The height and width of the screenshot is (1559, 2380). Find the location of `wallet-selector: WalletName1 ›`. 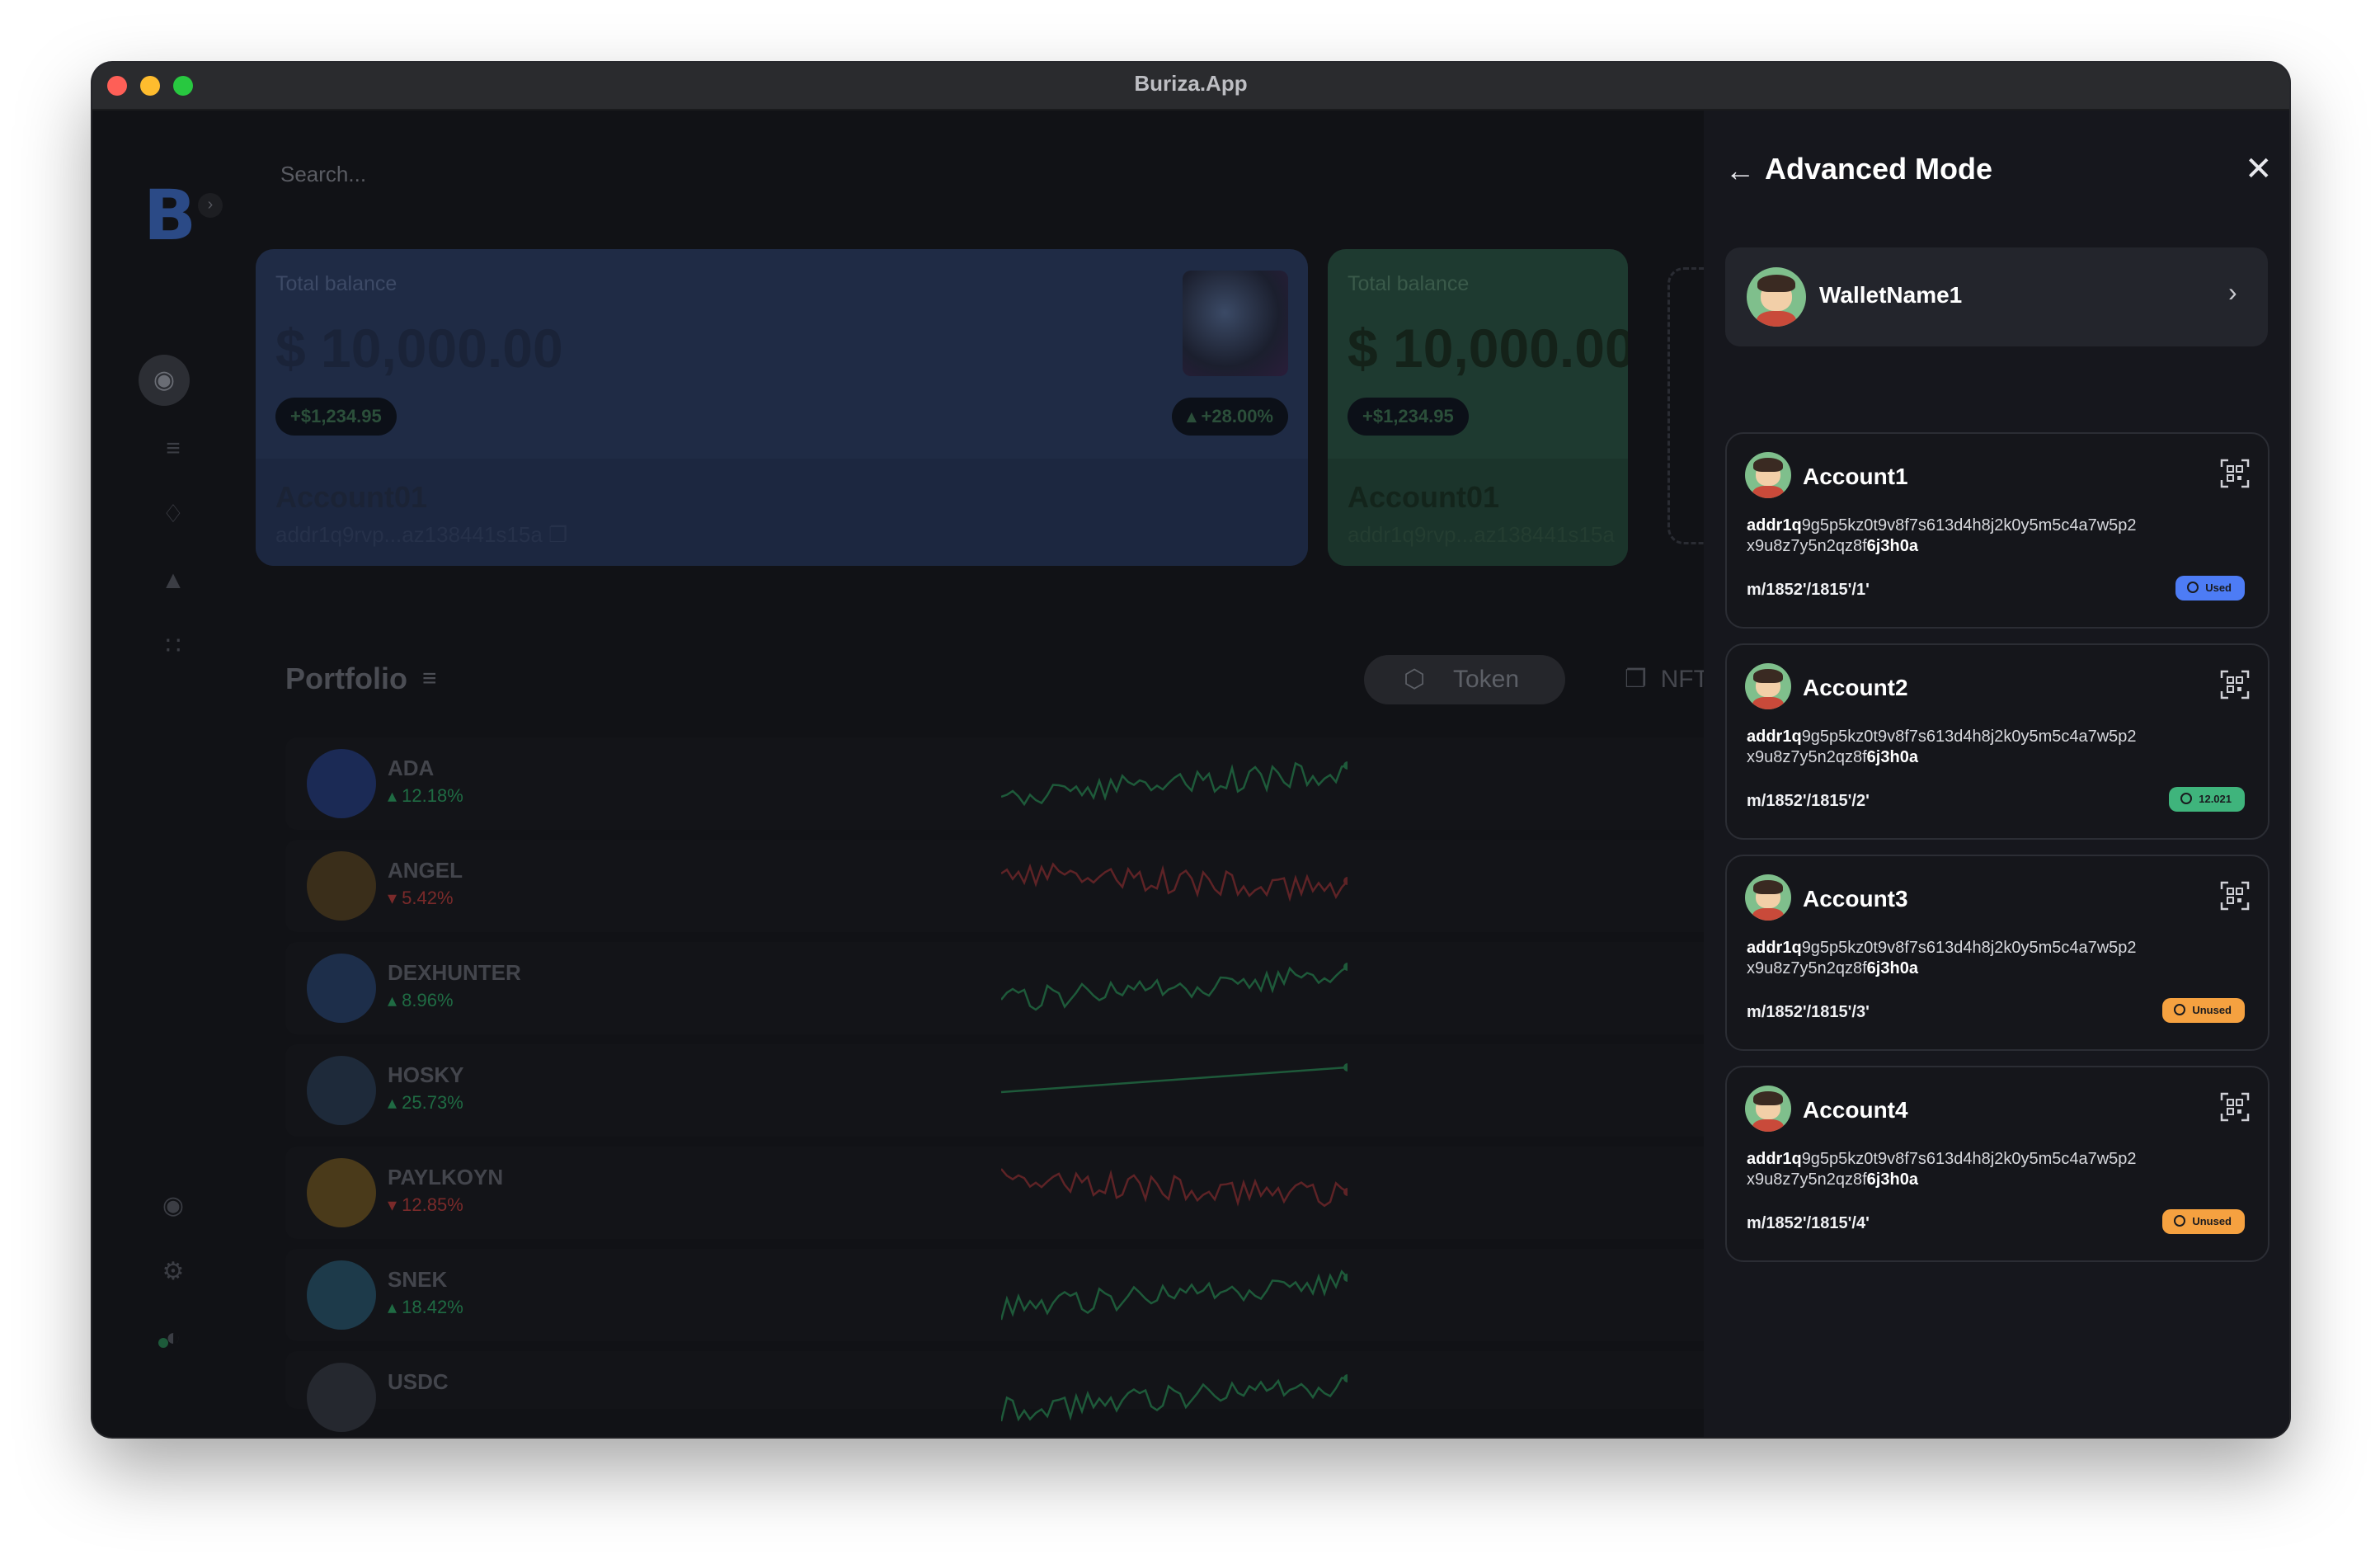

wallet-selector: WalletName1 › is located at coordinates (1996, 296).